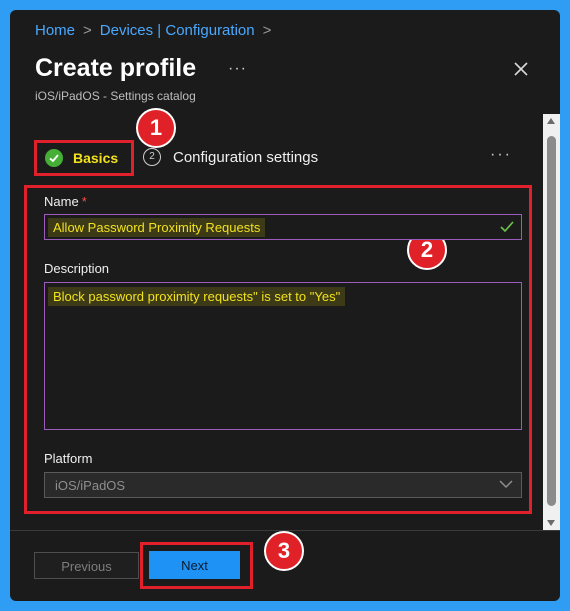  What do you see at coordinates (156, 128) in the screenshot?
I see `annotation-badge-1: 1` at bounding box center [156, 128].